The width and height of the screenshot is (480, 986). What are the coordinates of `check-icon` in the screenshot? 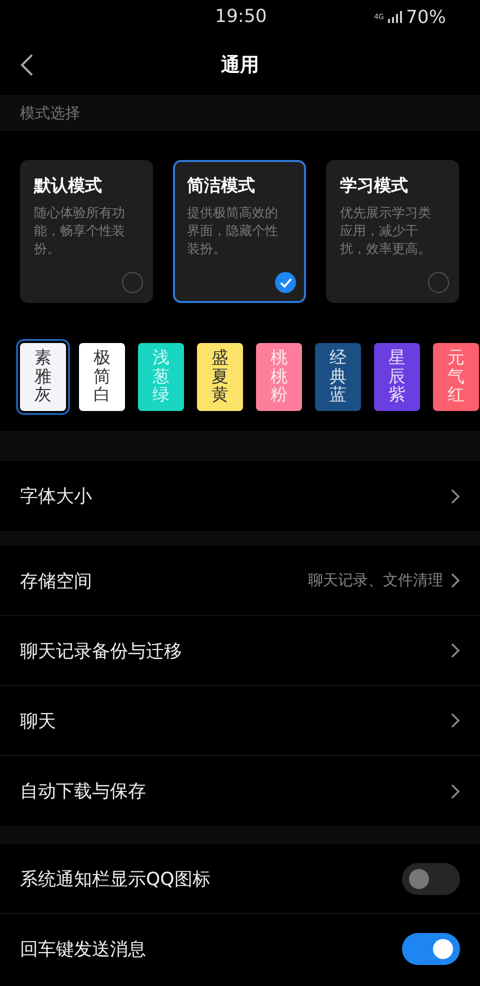 It's located at (285, 282).